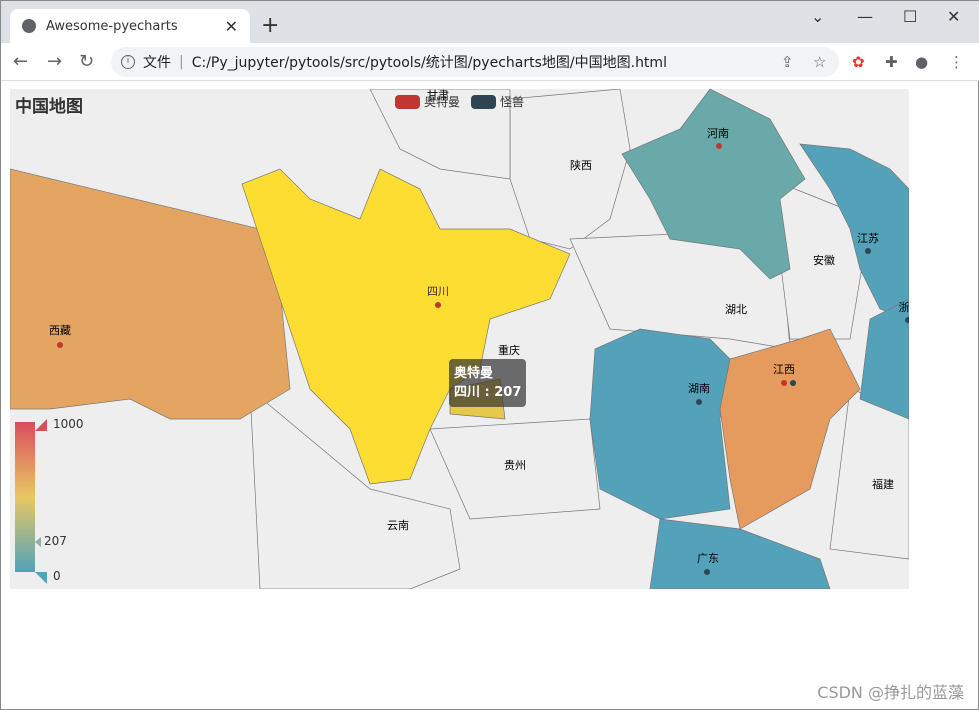 The width and height of the screenshot is (979, 710). What do you see at coordinates (787, 62) in the screenshot?
I see `share-icon: ⇪` at bounding box center [787, 62].